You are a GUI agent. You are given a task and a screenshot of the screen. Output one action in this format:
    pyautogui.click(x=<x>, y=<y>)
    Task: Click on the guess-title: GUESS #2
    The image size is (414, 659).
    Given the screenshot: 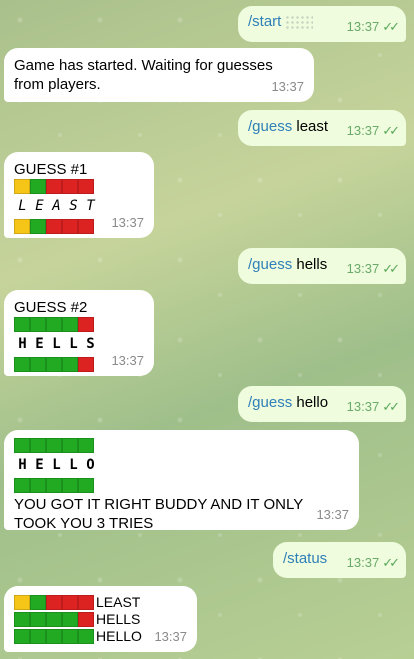 What is the action you would take?
    pyautogui.click(x=51, y=307)
    